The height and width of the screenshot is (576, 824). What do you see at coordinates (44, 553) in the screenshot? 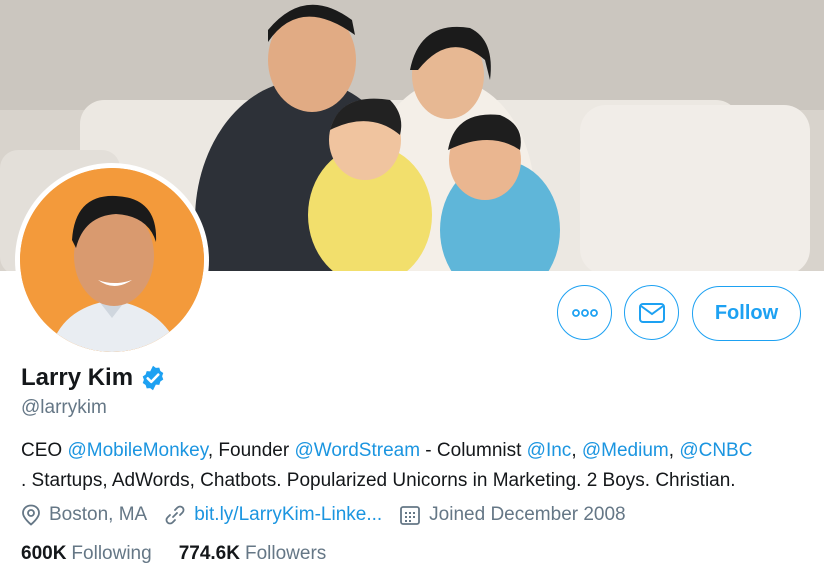
I see `following-count: 600K` at bounding box center [44, 553].